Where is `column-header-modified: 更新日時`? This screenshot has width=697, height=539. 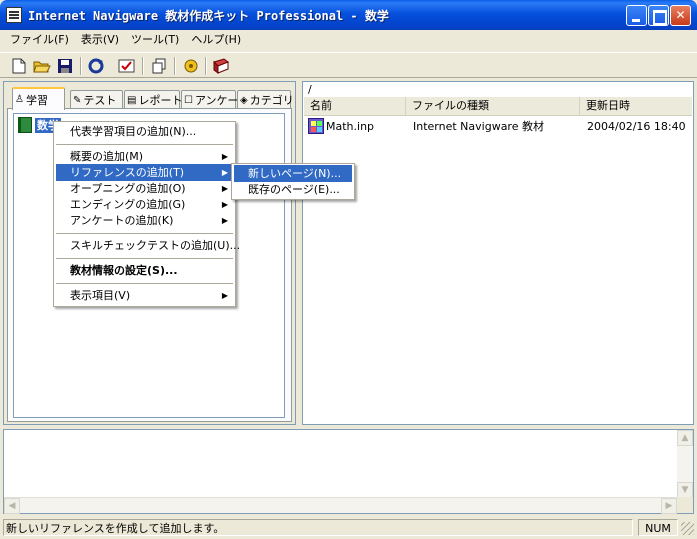 column-header-modified: 更新日時 is located at coordinates (636, 106).